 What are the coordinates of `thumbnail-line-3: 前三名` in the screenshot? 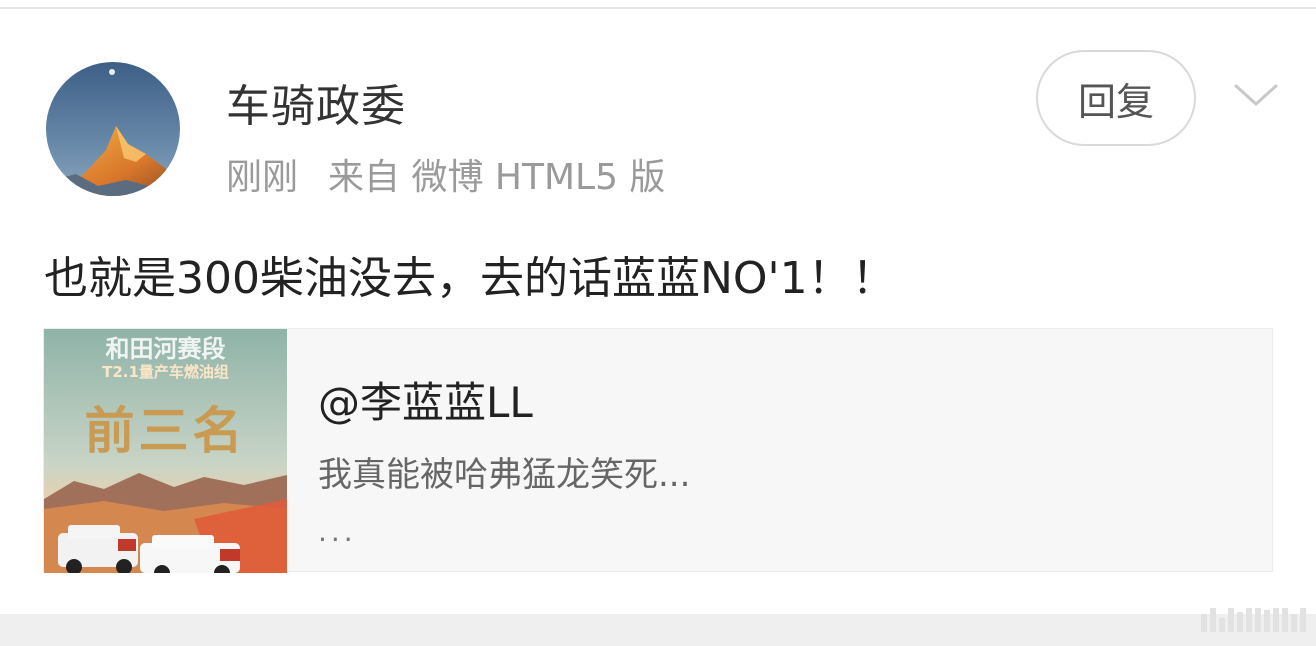 It's located at (165, 430).